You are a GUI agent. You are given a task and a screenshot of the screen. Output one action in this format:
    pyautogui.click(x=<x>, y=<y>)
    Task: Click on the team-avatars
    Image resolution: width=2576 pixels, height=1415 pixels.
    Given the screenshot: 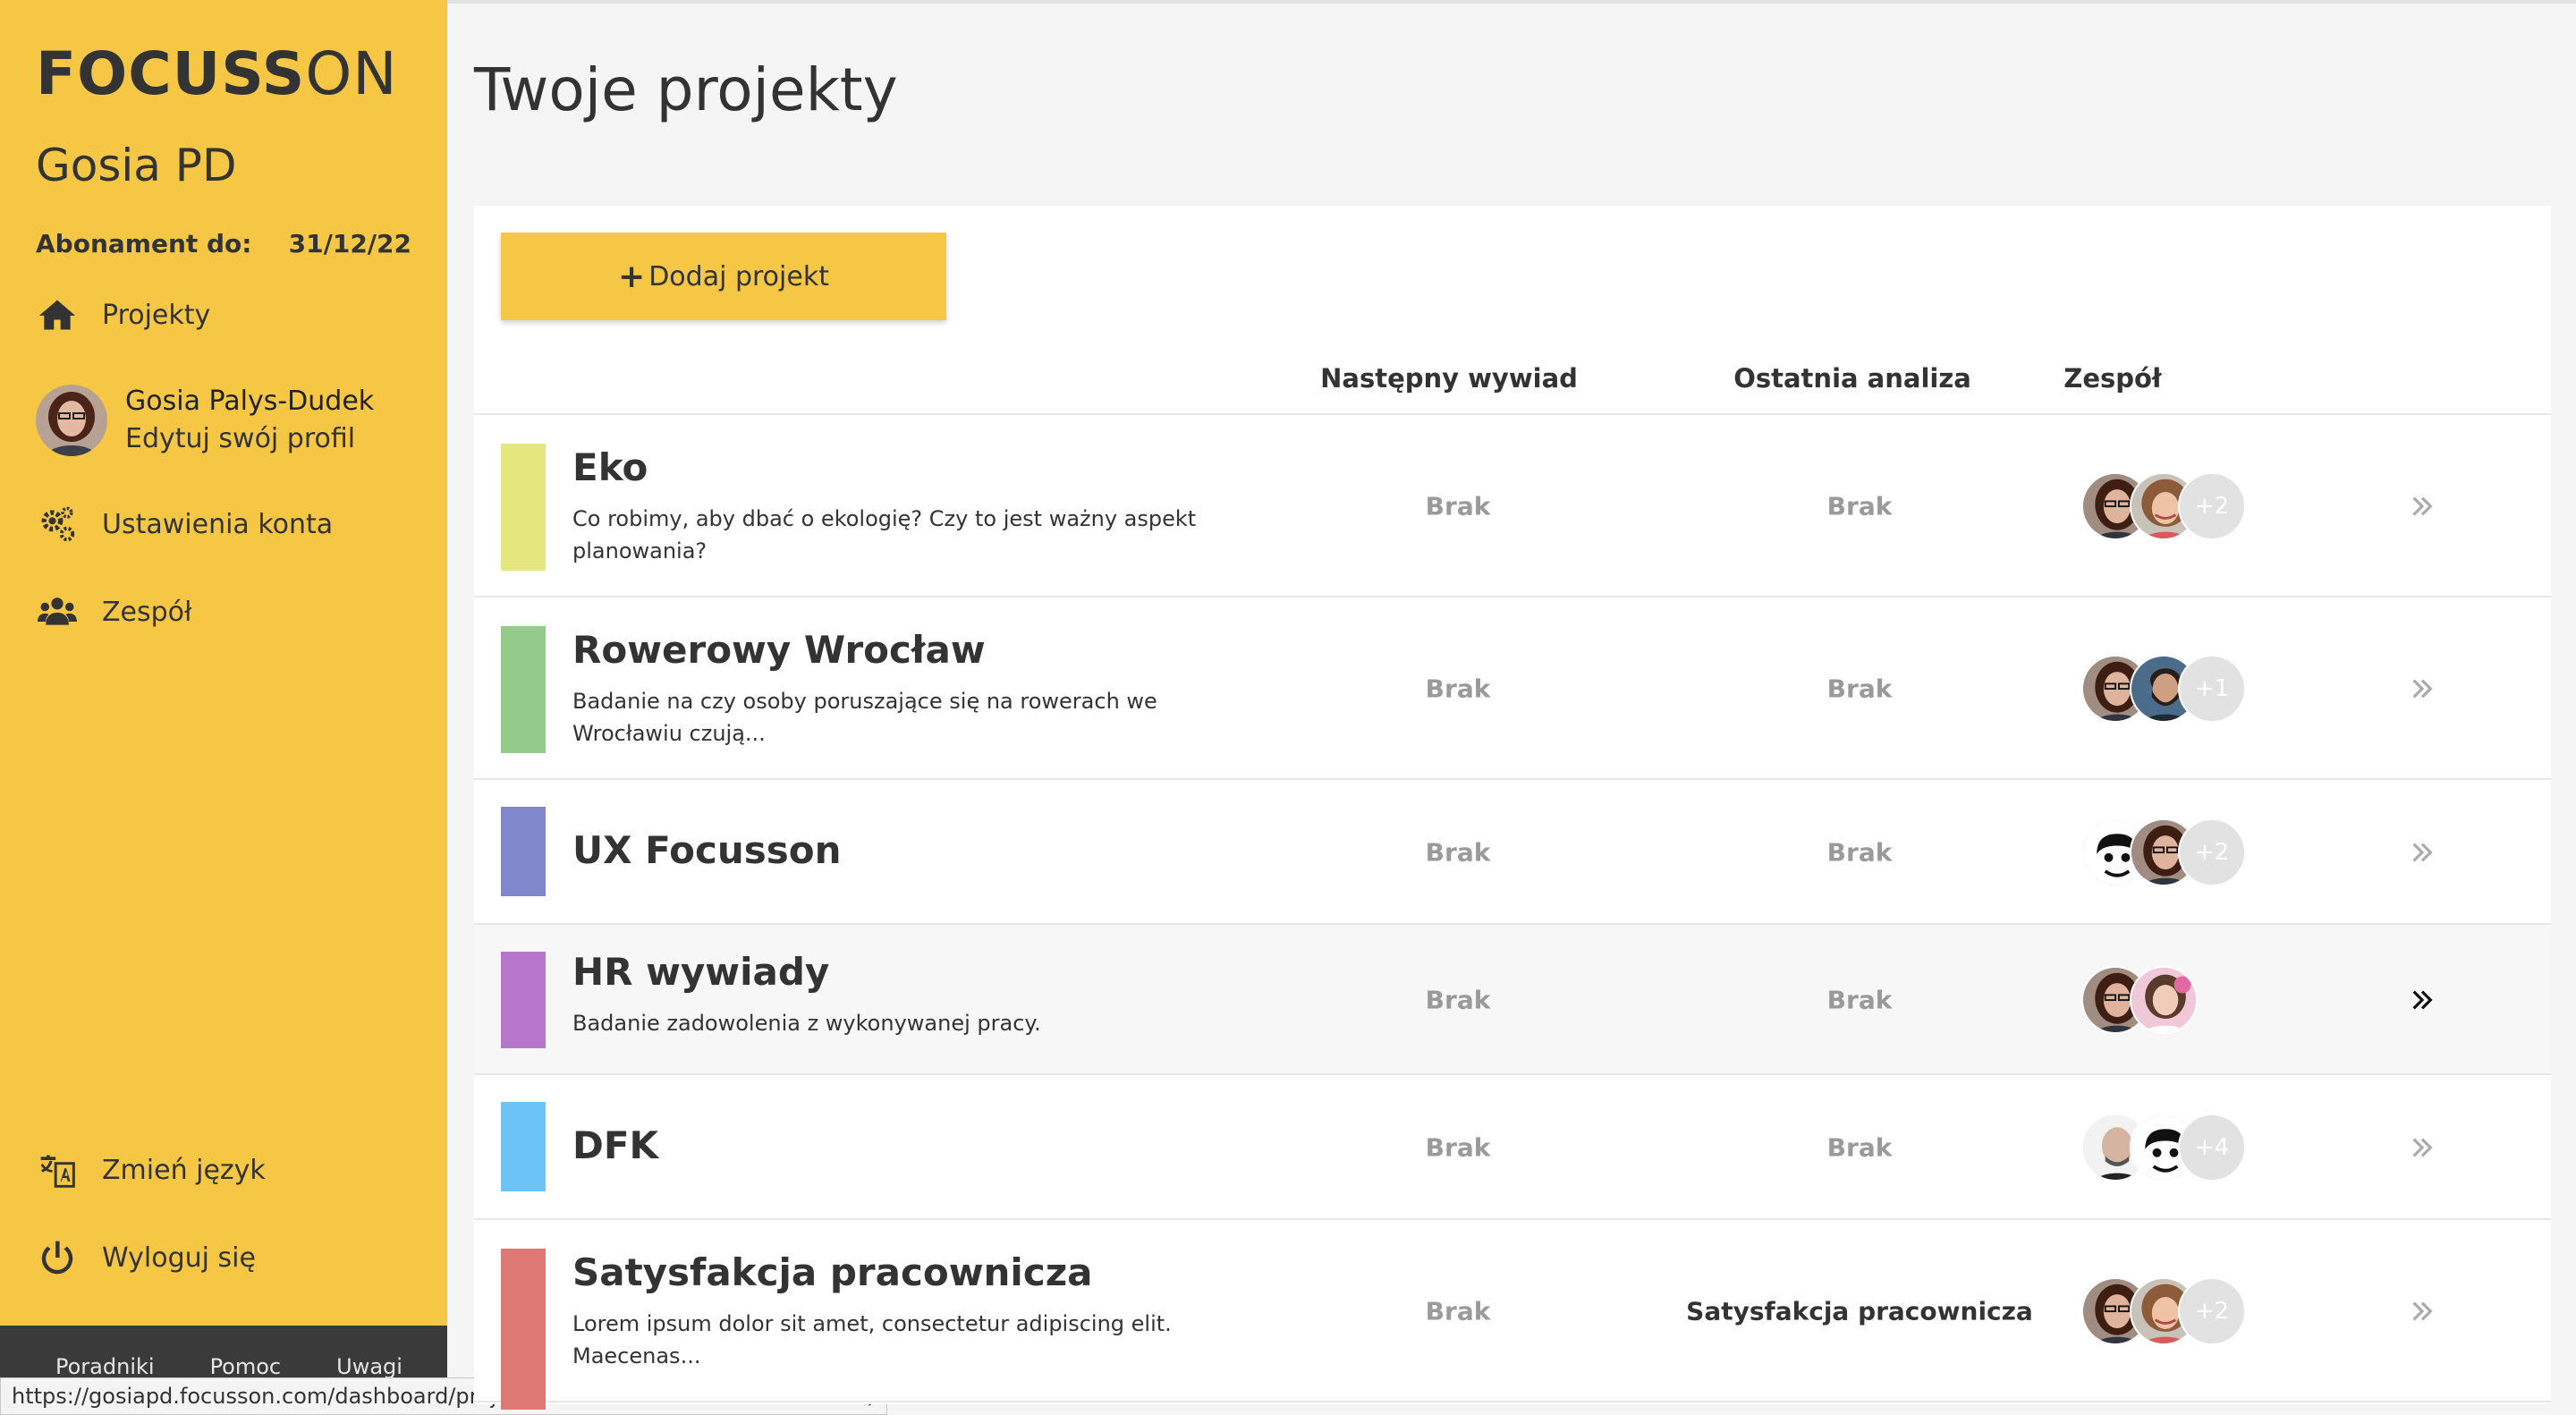 What is the action you would take?
    pyautogui.click(x=2139, y=1000)
    